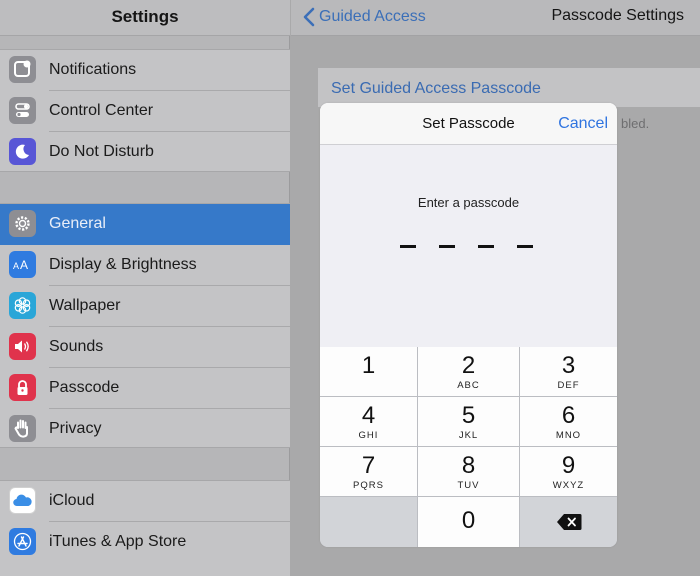  I want to click on cancel-button: Cancel, so click(583, 124).